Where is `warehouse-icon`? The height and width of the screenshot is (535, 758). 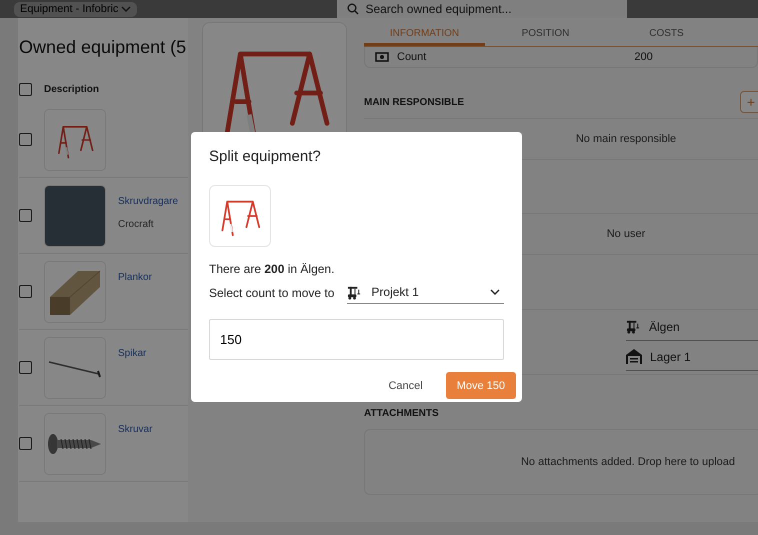 warehouse-icon is located at coordinates (634, 356).